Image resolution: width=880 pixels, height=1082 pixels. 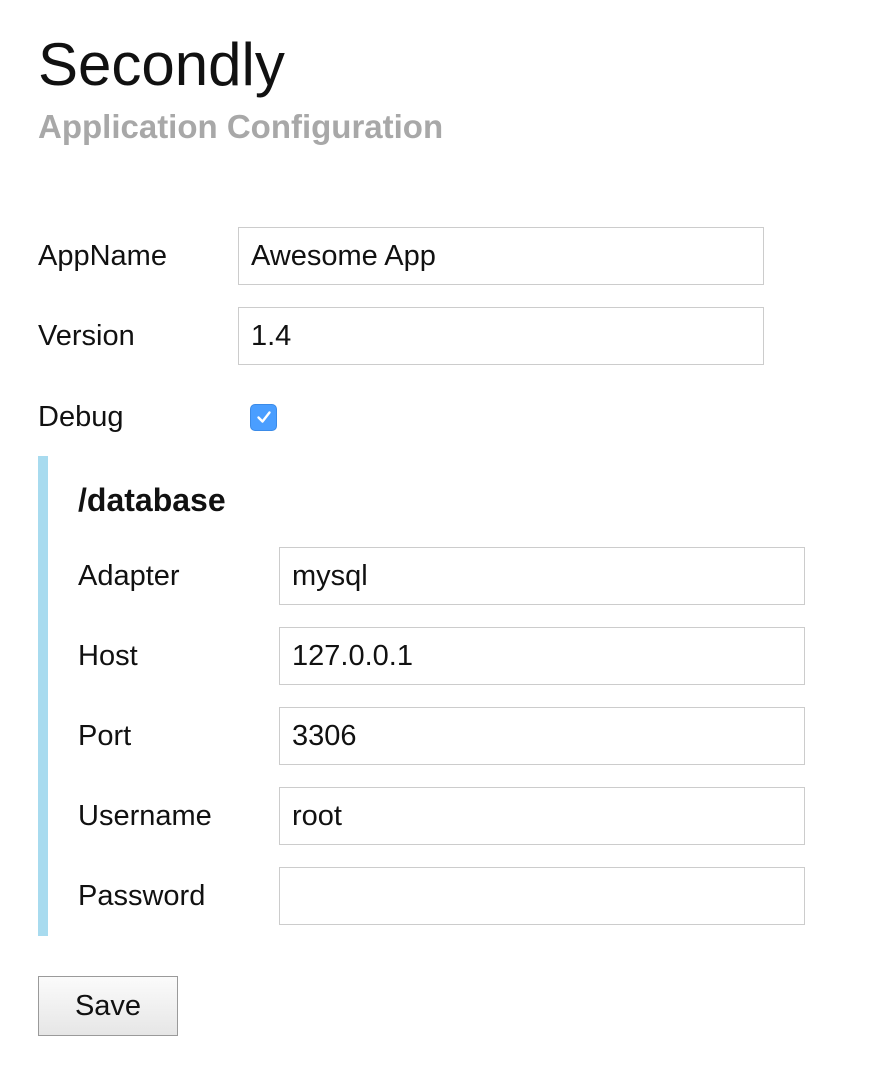 I want to click on debug-checkbox, so click(x=263, y=417).